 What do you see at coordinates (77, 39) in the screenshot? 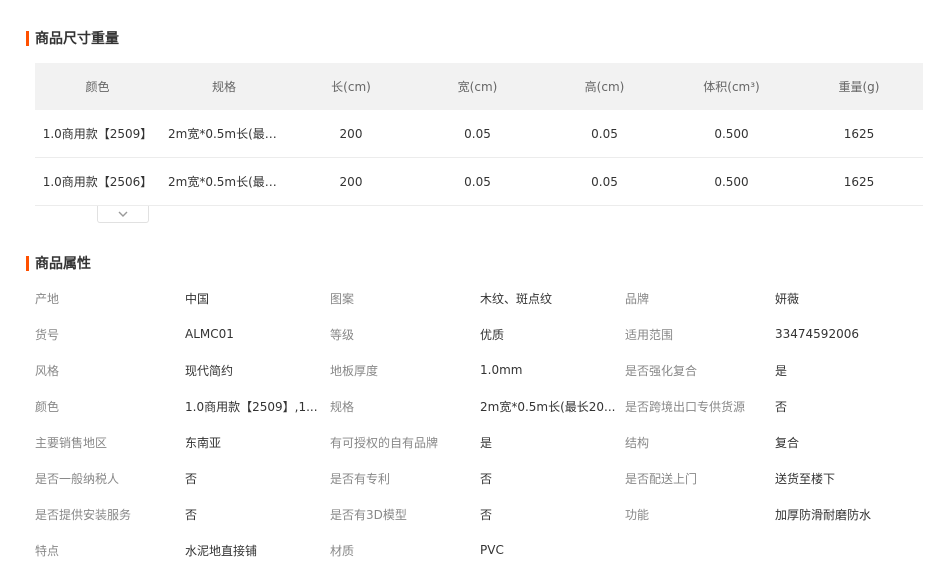
I see `size-weight-title-text: 商品尺寸重量` at bounding box center [77, 39].